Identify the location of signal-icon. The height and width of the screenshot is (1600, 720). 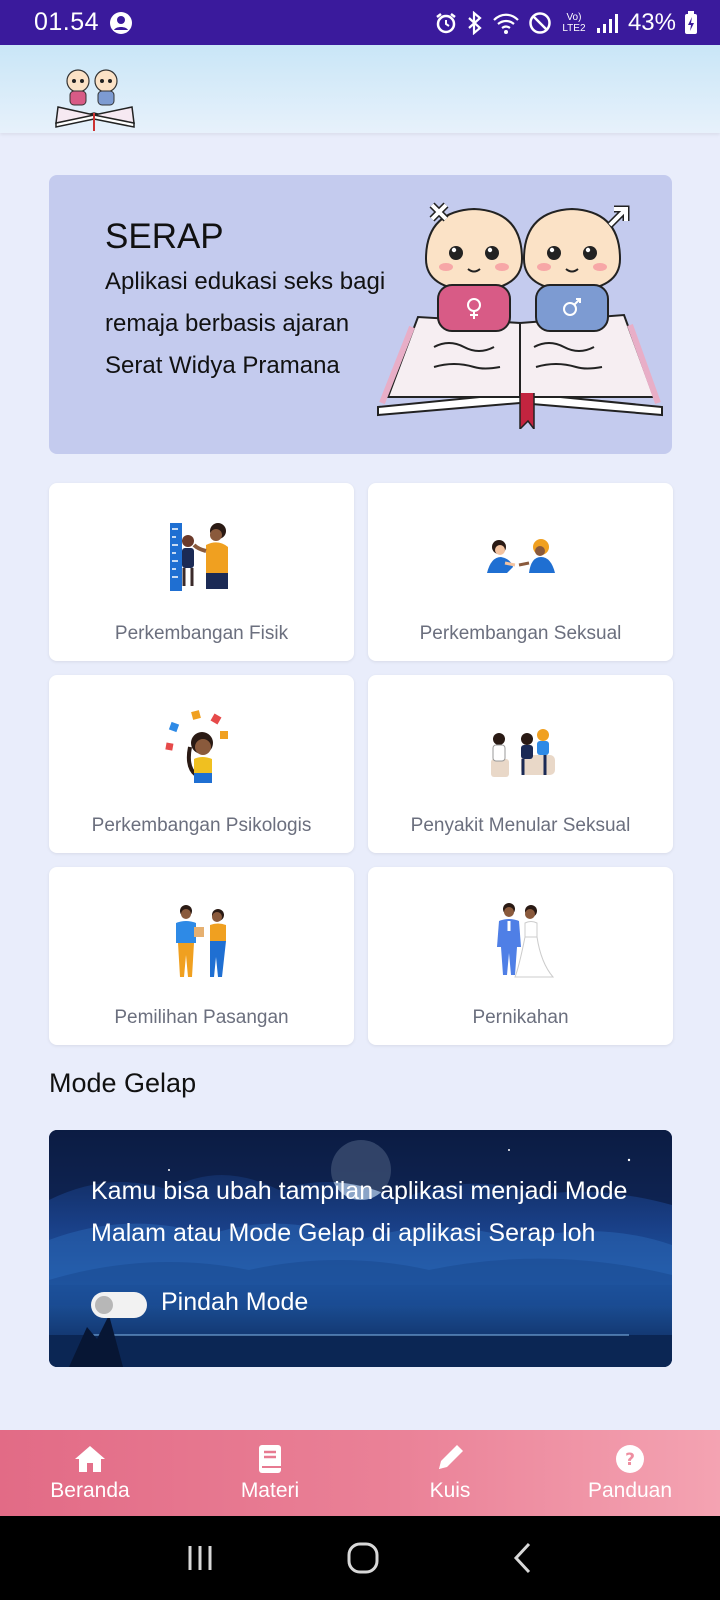
(607, 23).